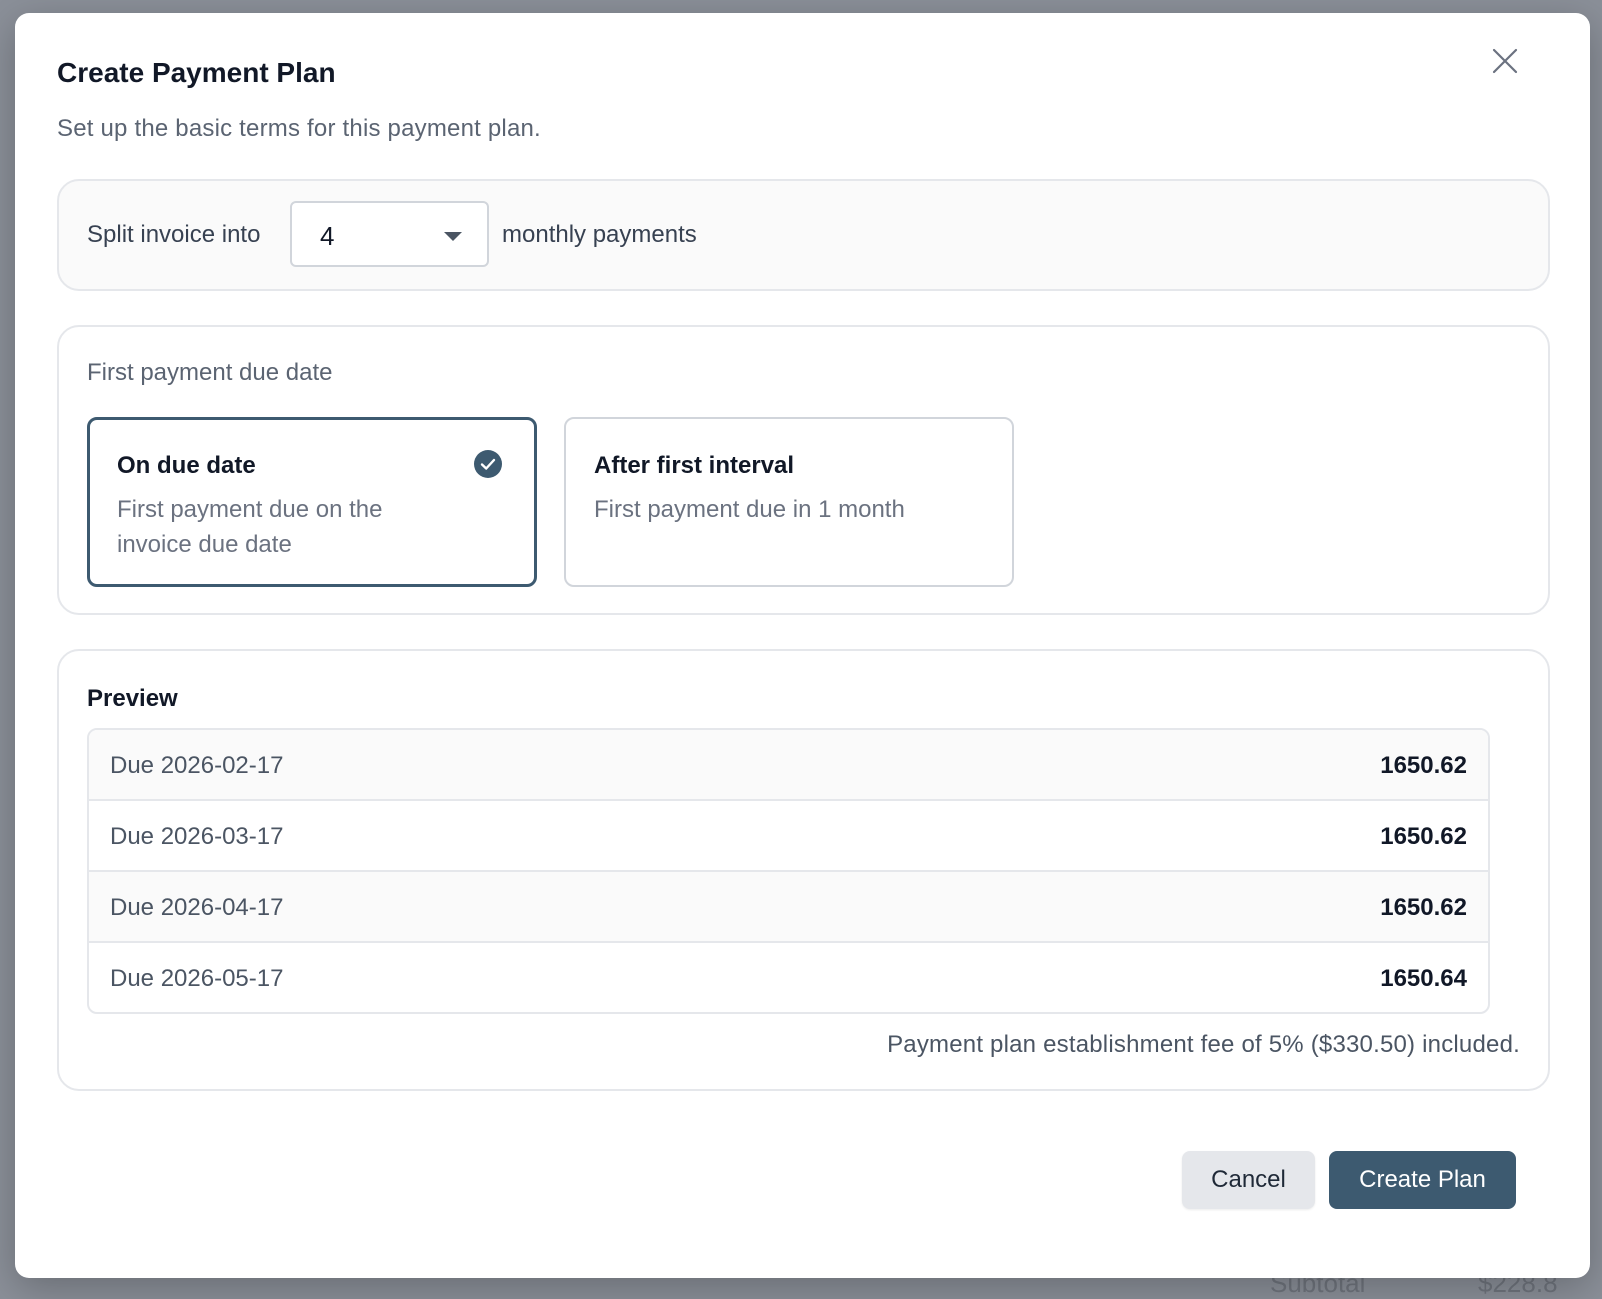 The height and width of the screenshot is (1299, 1602). I want to click on option-description: First payment due in 1 month, so click(749, 509).